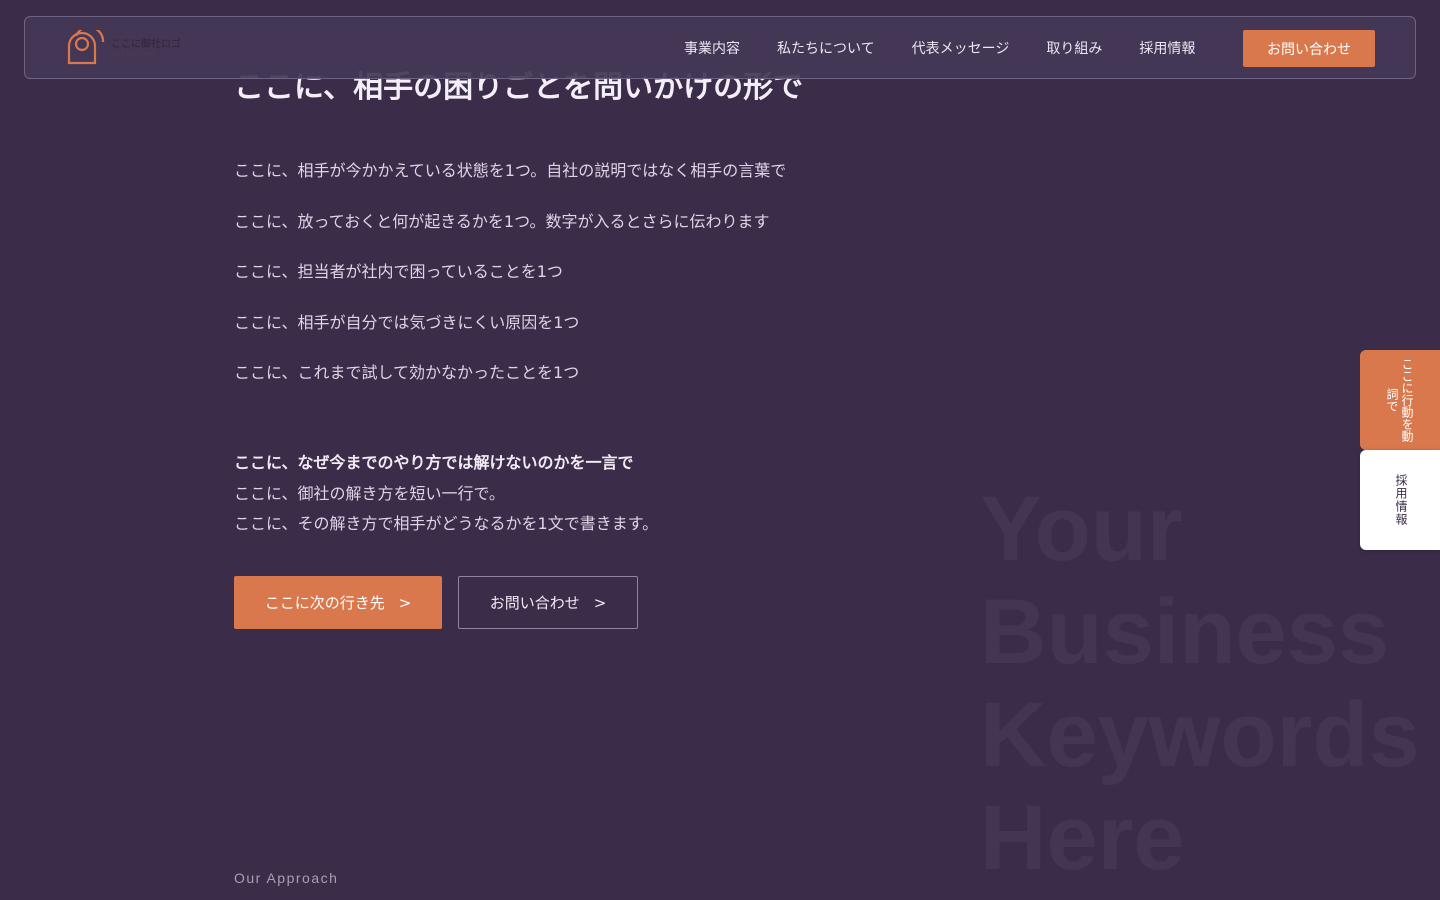  I want to click on contact-cta-button: お問い合わせ >, so click(548, 602).